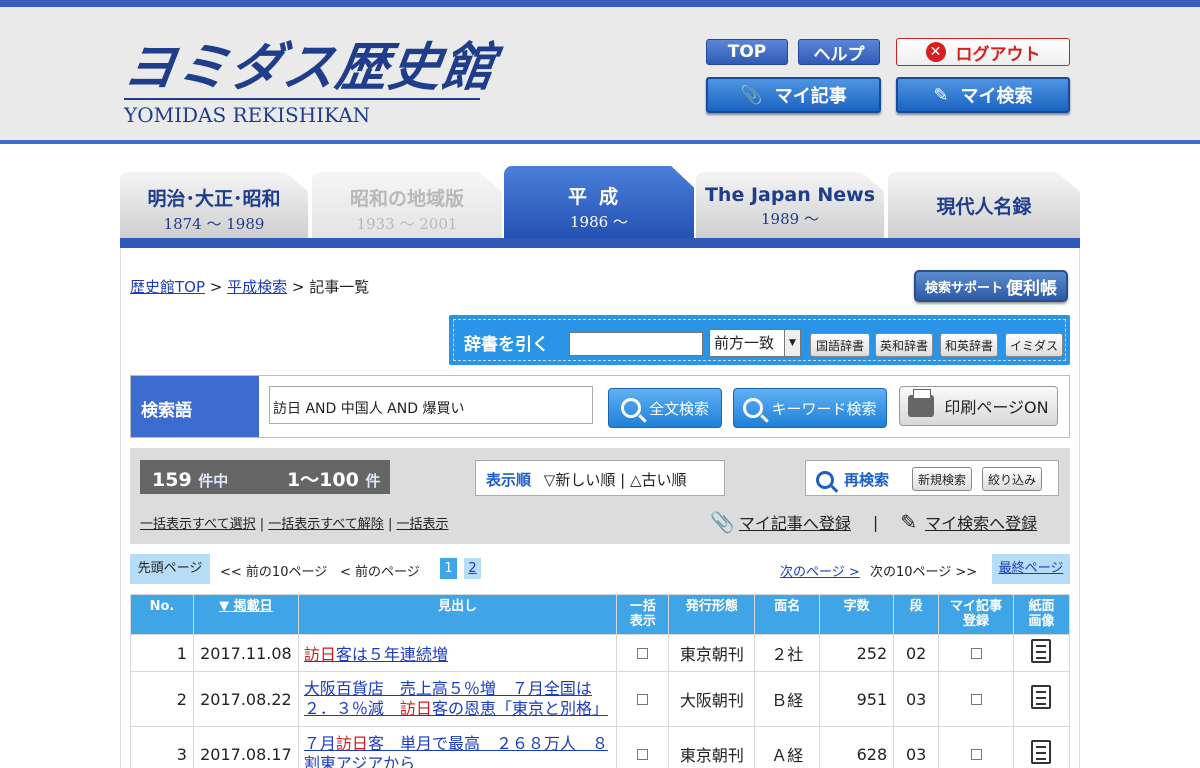 Image resolution: width=1200 pixels, height=768 pixels. Describe the element at coordinates (198, 524) in the screenshot. I see `bulk-select-all-link: 一括表示すべて選択` at that location.